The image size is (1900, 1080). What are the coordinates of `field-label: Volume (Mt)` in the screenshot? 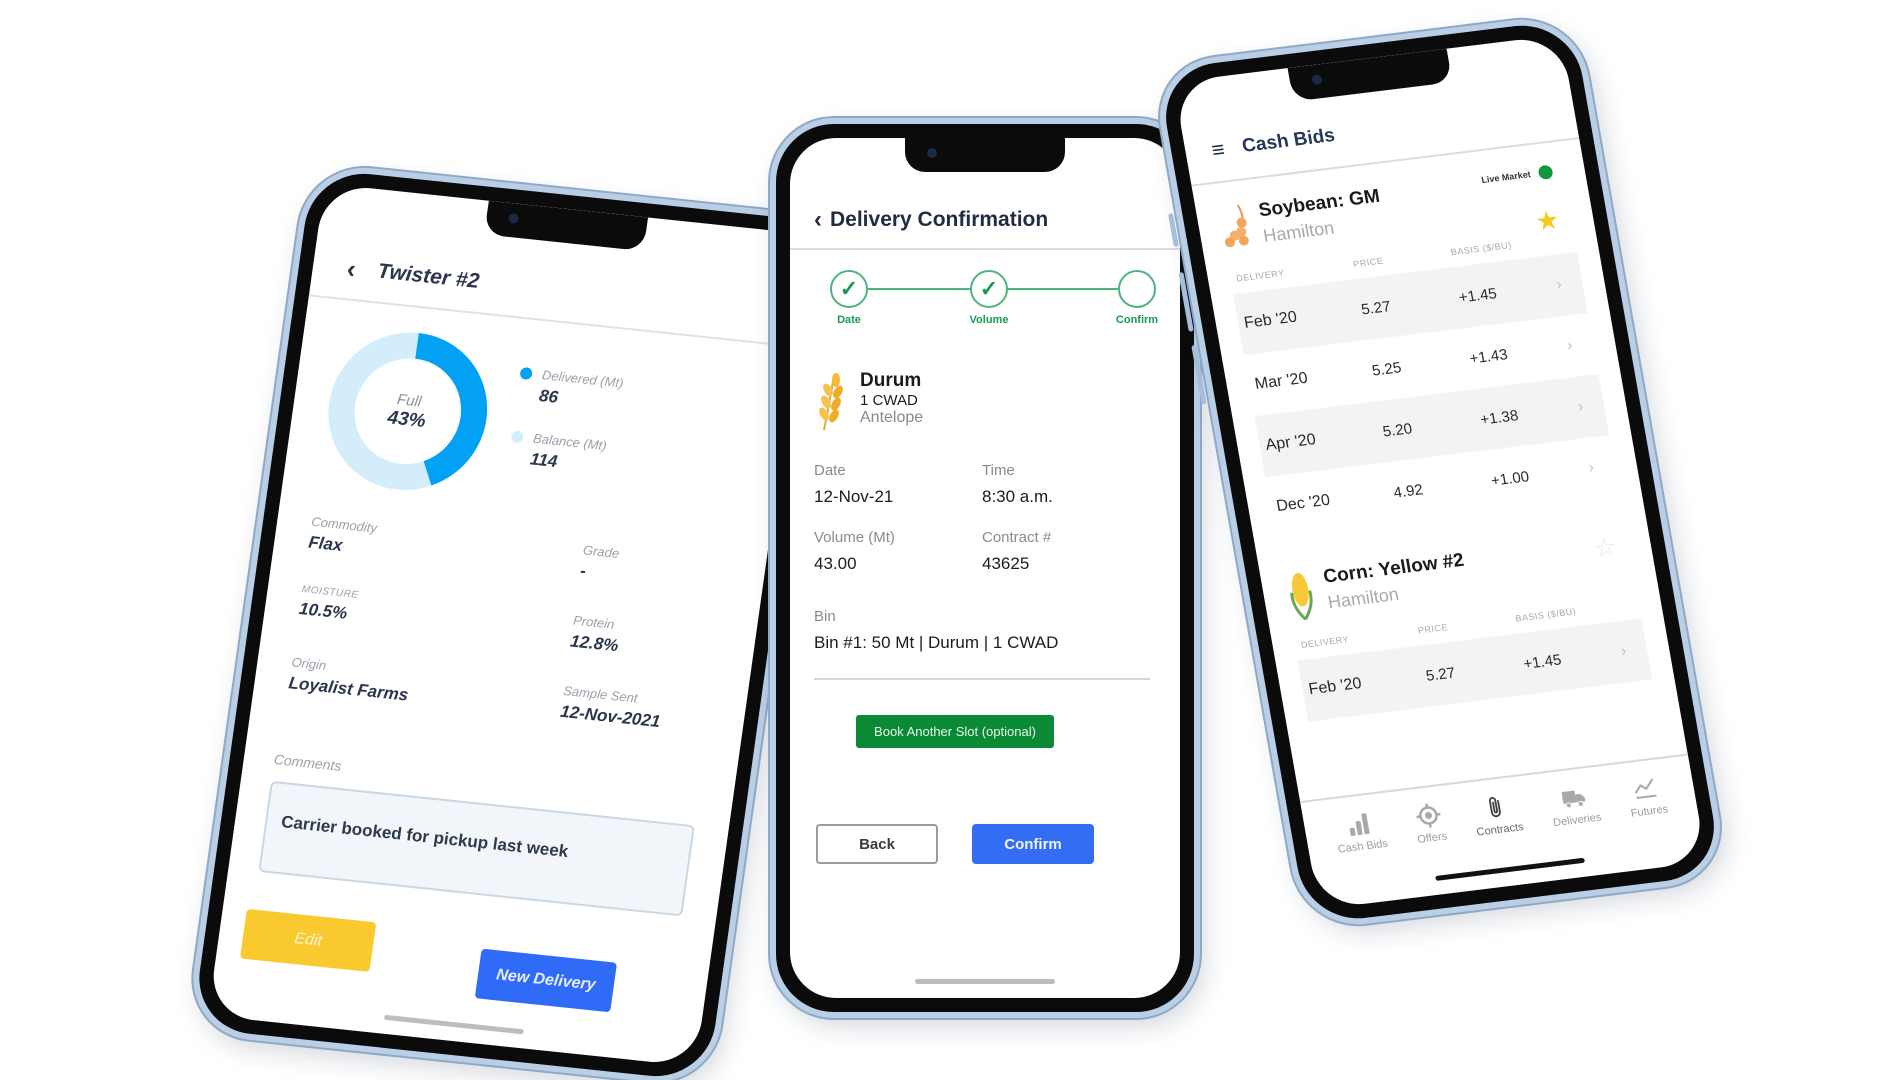 It's located at (854, 537).